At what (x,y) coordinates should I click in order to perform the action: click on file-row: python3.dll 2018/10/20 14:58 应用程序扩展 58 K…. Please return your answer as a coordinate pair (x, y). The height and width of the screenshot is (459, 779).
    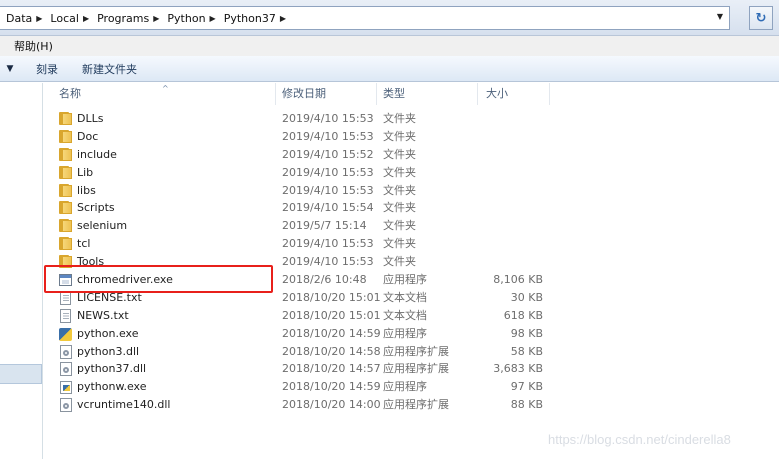
    Looking at the image, I should click on (411, 352).